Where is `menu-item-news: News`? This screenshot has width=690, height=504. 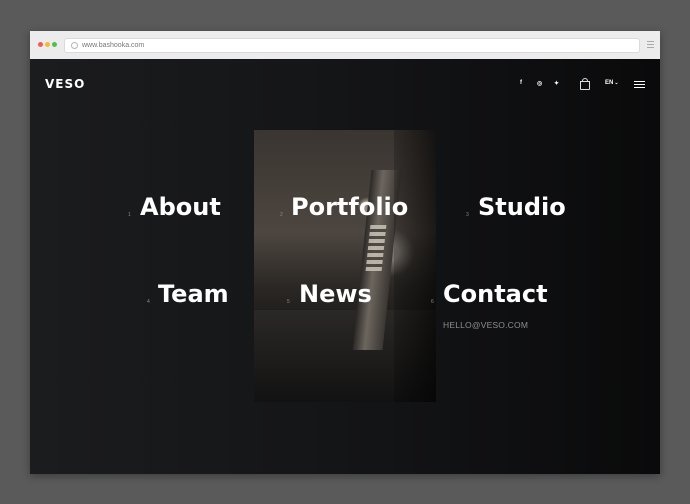
menu-item-news: News is located at coordinates (335, 294).